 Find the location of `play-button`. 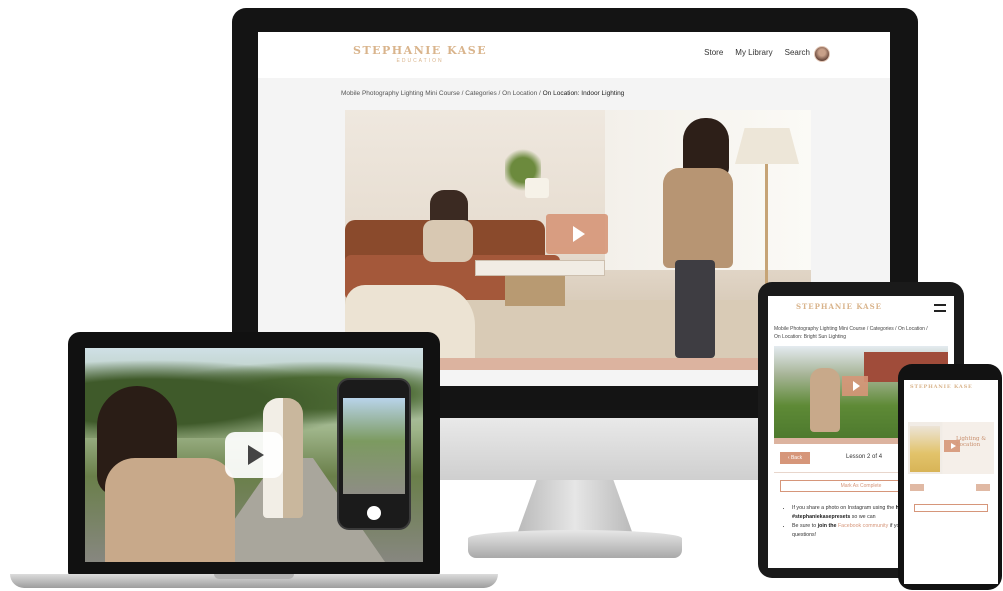

play-button is located at coordinates (577, 234).